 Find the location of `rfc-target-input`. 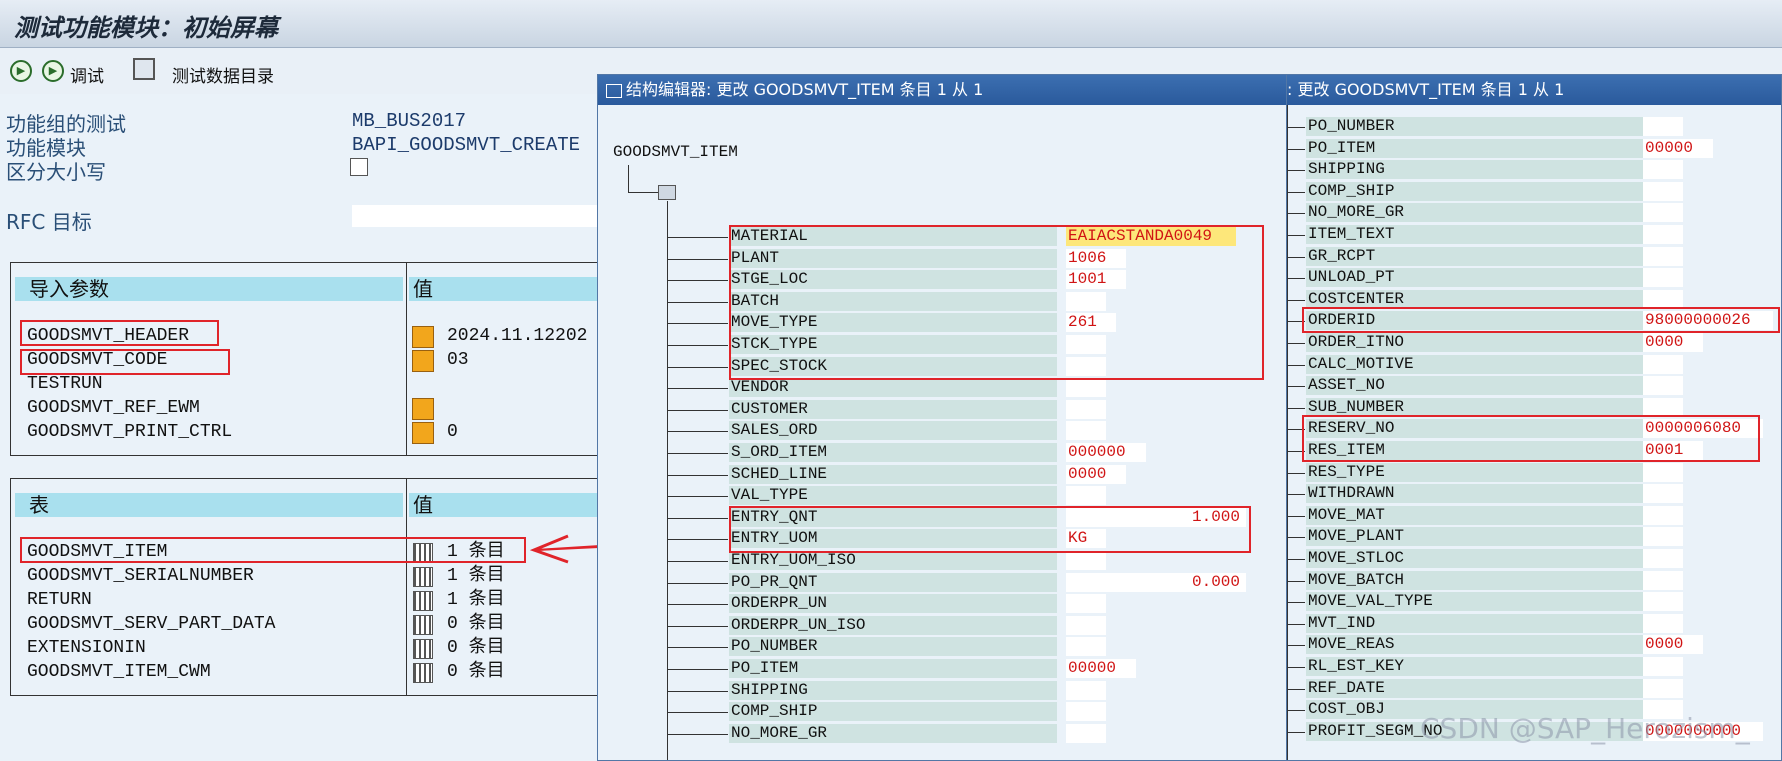

rfc-target-input is located at coordinates (476, 216).